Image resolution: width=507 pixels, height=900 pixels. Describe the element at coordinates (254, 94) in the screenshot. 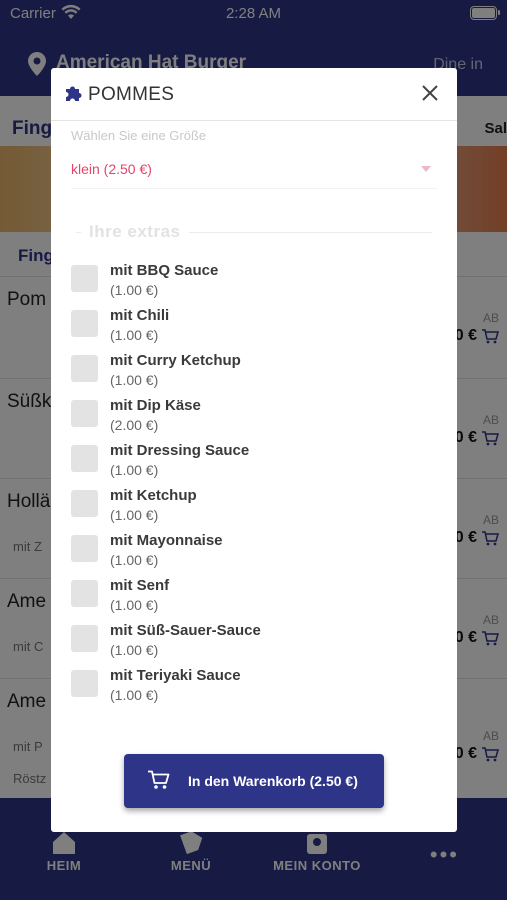

I see `modal-header: POMMES` at that location.